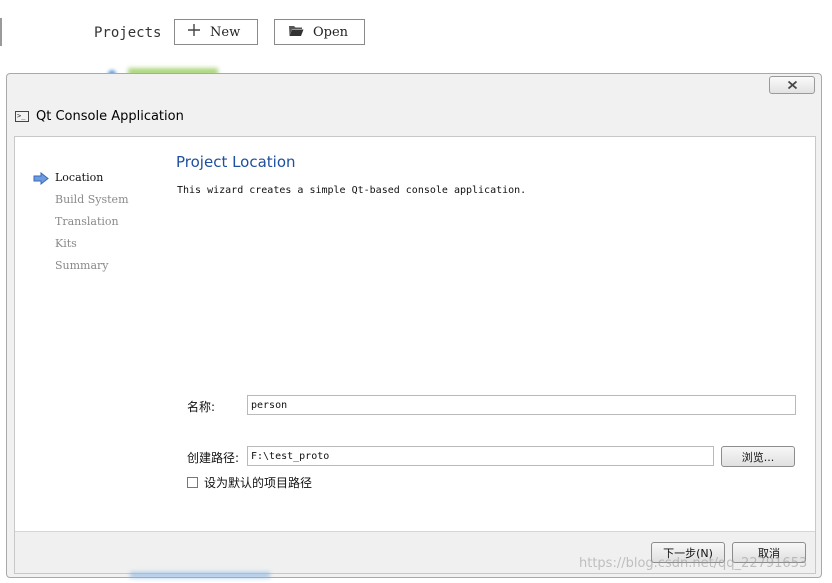  I want to click on default-path-label: 设为默认的项目路径, so click(258, 483).